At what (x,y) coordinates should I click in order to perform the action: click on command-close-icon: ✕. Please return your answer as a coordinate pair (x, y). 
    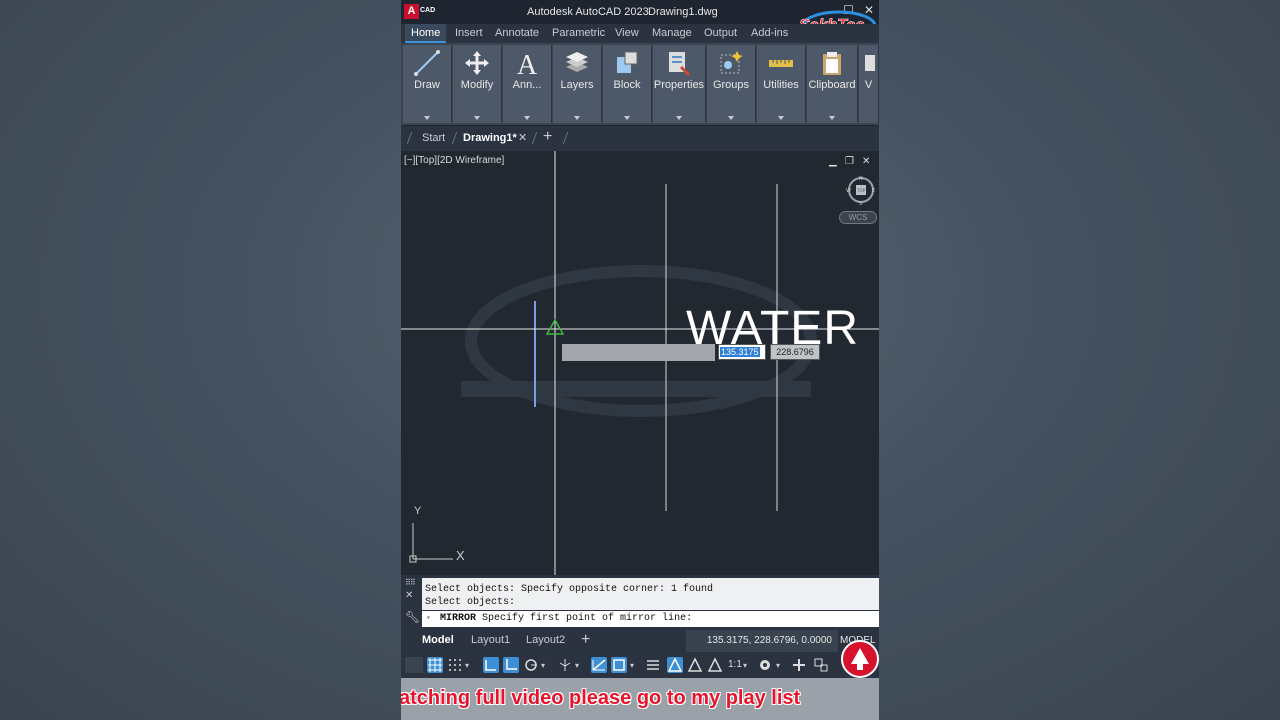
    Looking at the image, I should click on (409, 595).